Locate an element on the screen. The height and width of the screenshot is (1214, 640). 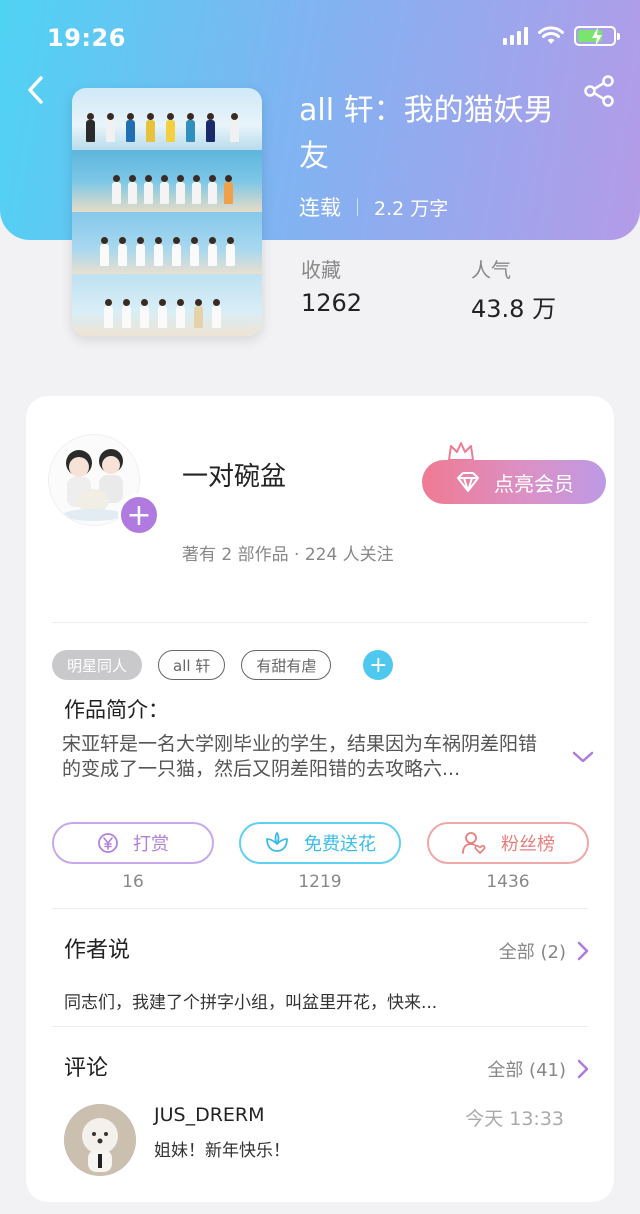
meta-divider is located at coordinates (357, 207).